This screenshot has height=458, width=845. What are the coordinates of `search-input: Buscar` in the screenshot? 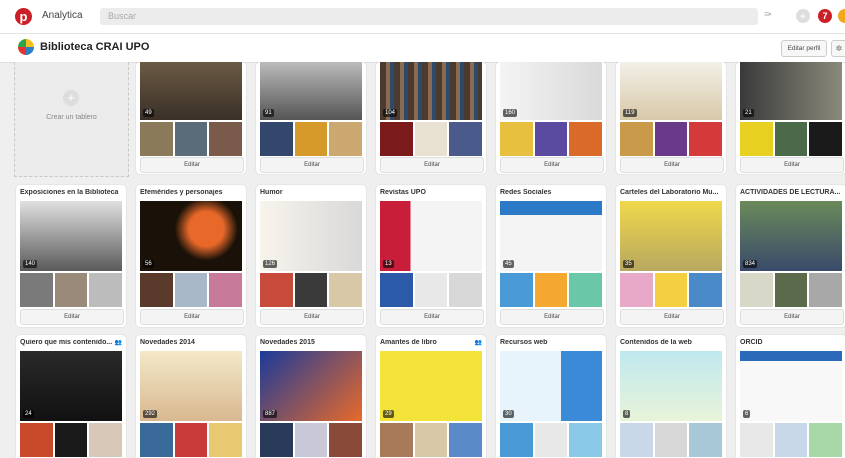 It's located at (429, 16).